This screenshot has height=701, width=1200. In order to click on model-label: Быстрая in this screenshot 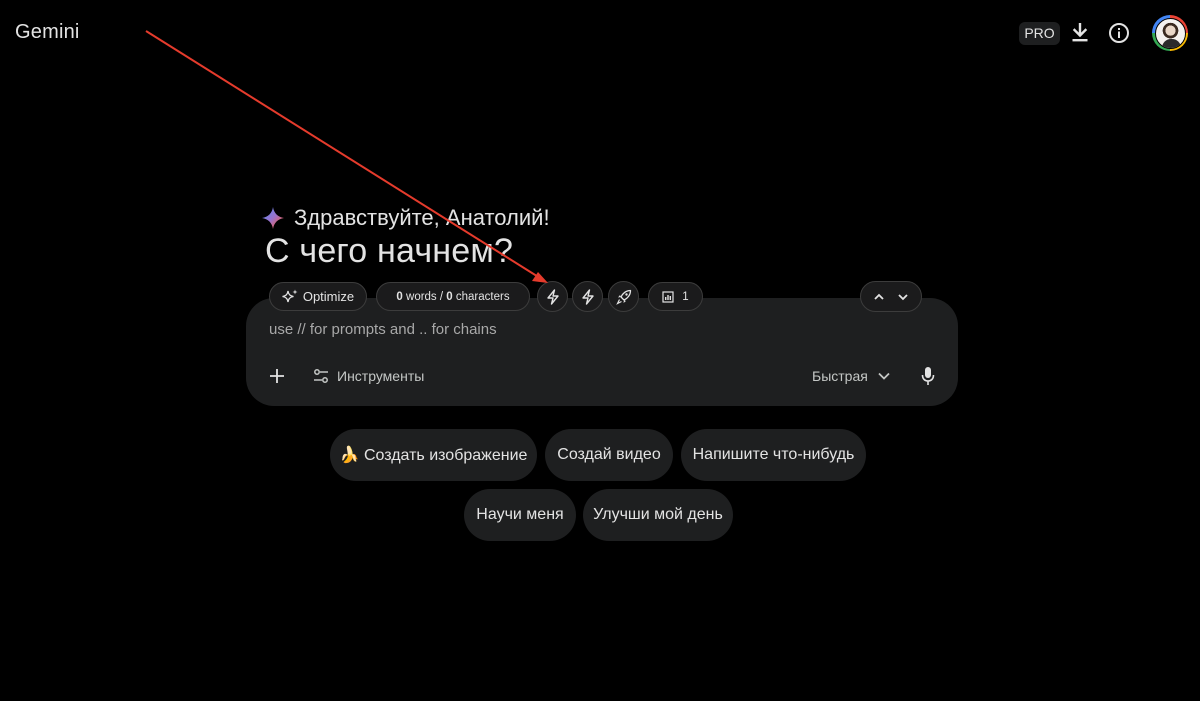, I will do `click(840, 376)`.